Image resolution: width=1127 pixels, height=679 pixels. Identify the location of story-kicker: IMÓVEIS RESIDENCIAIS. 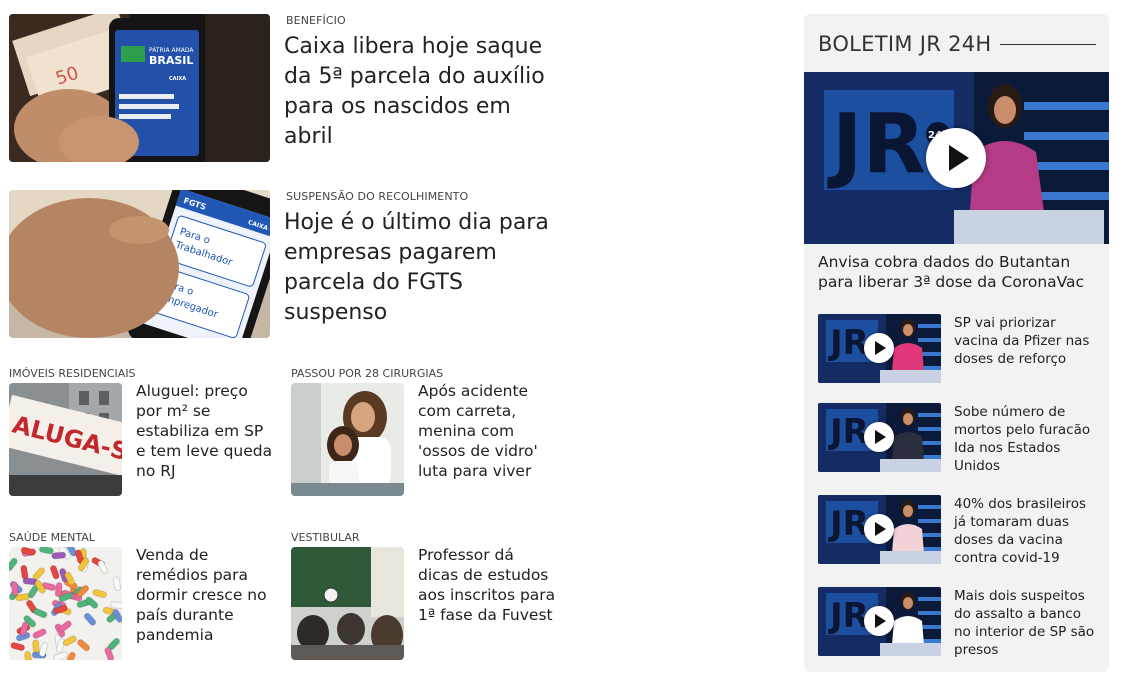
(72, 373).